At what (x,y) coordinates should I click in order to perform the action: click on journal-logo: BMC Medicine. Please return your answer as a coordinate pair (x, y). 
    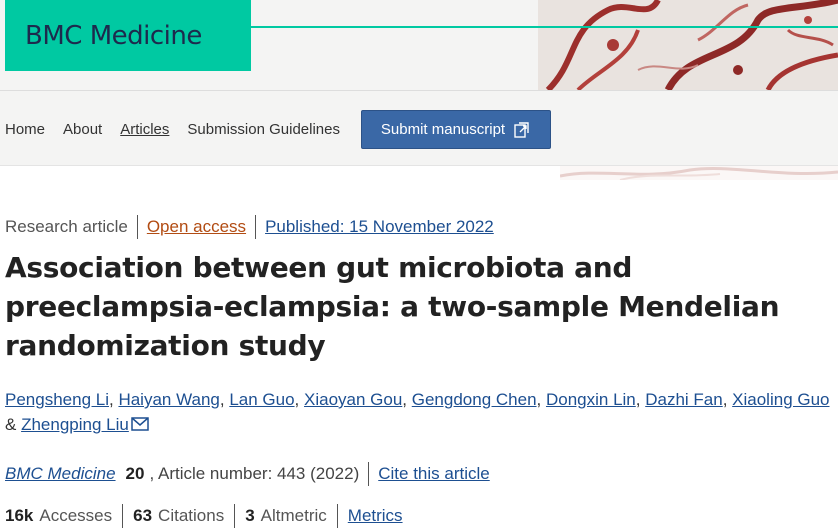
    Looking at the image, I should click on (128, 35).